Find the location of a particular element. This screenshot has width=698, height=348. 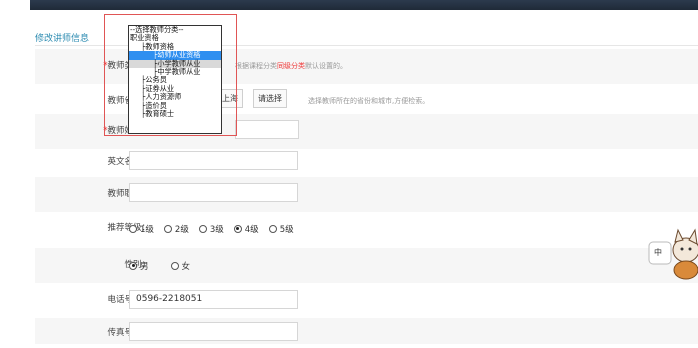

gender-radio-group: 男 女 is located at coordinates (159, 265).